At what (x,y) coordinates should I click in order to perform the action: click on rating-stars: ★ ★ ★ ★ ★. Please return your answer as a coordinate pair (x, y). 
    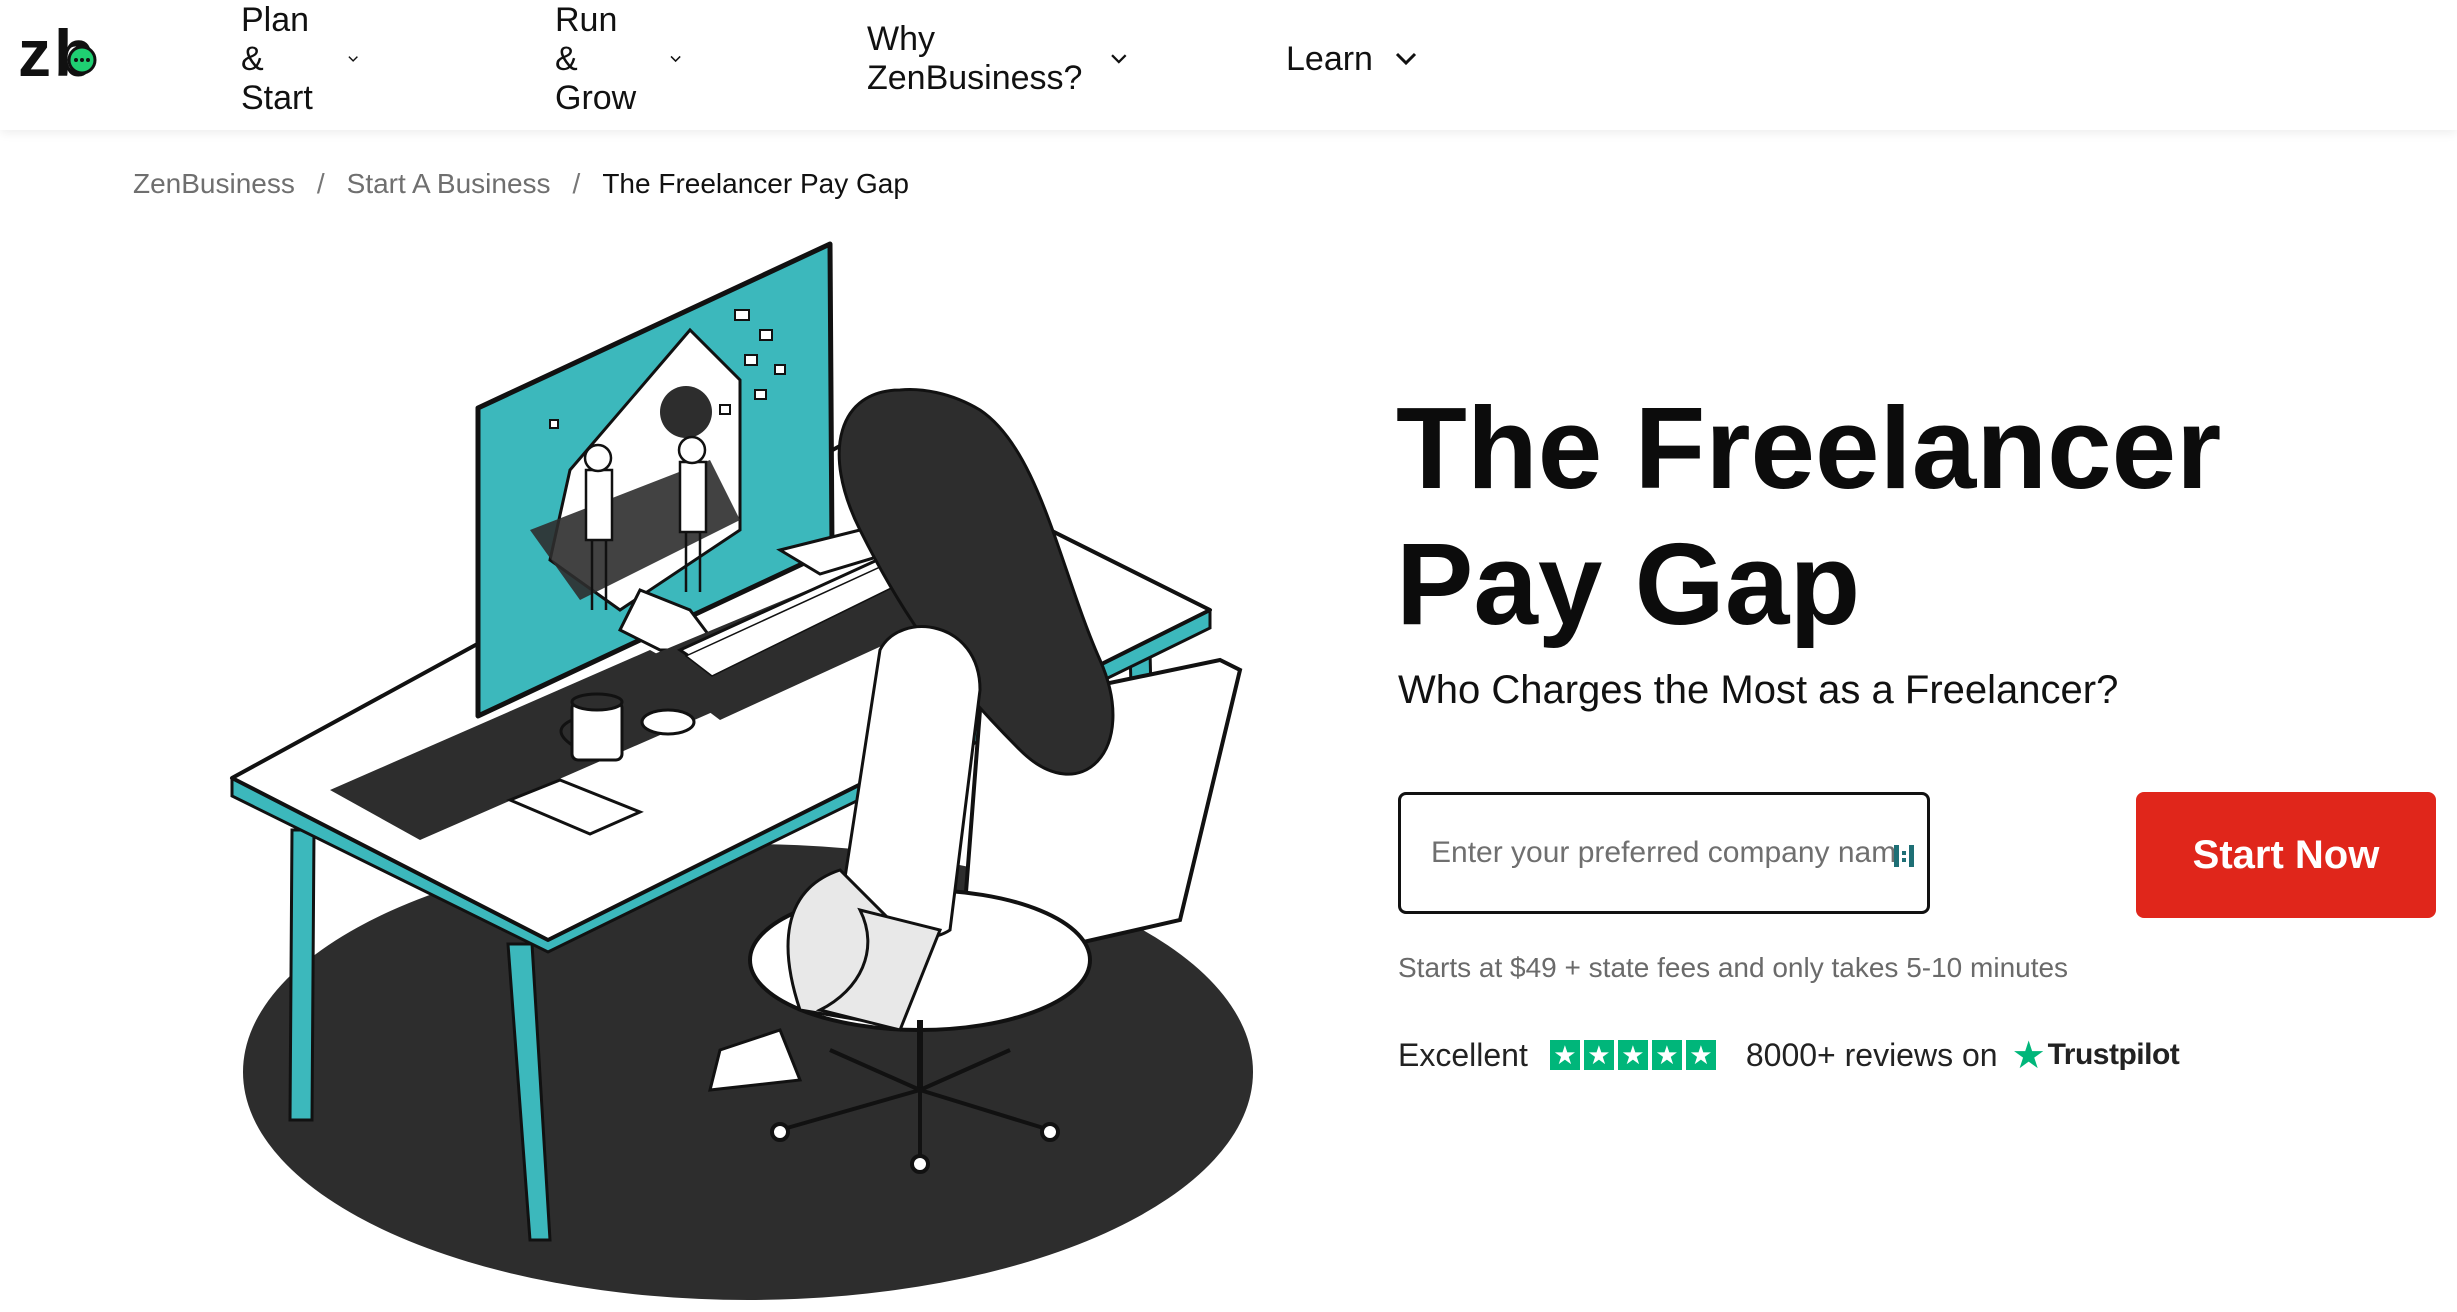
    Looking at the image, I should click on (1632, 1055).